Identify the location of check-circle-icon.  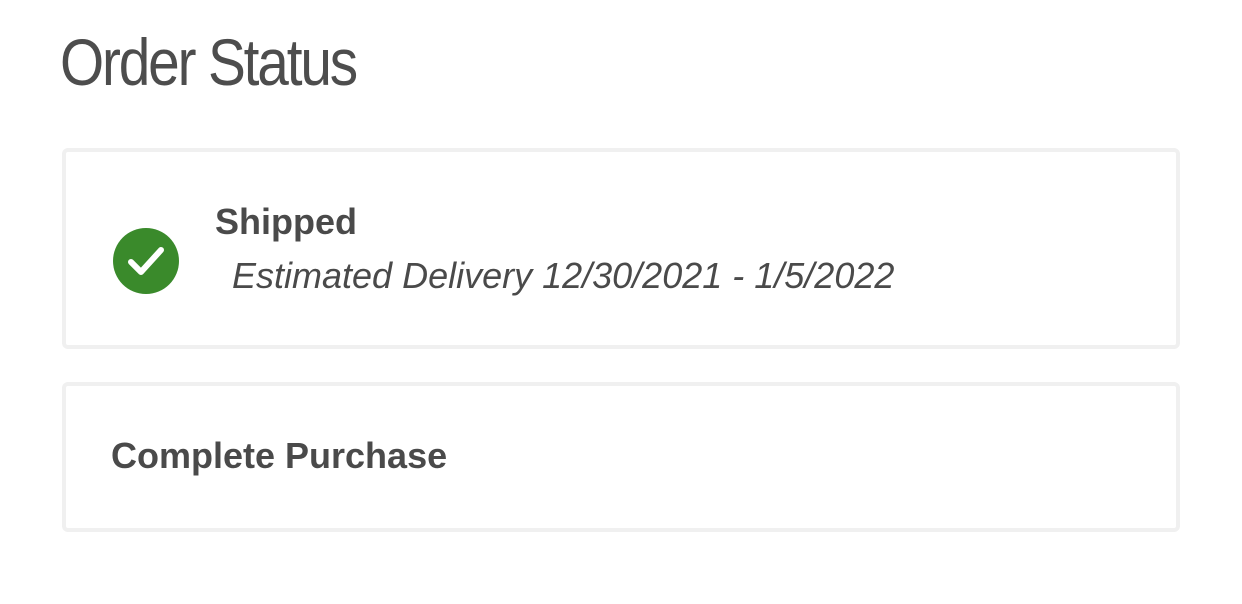
(146, 261).